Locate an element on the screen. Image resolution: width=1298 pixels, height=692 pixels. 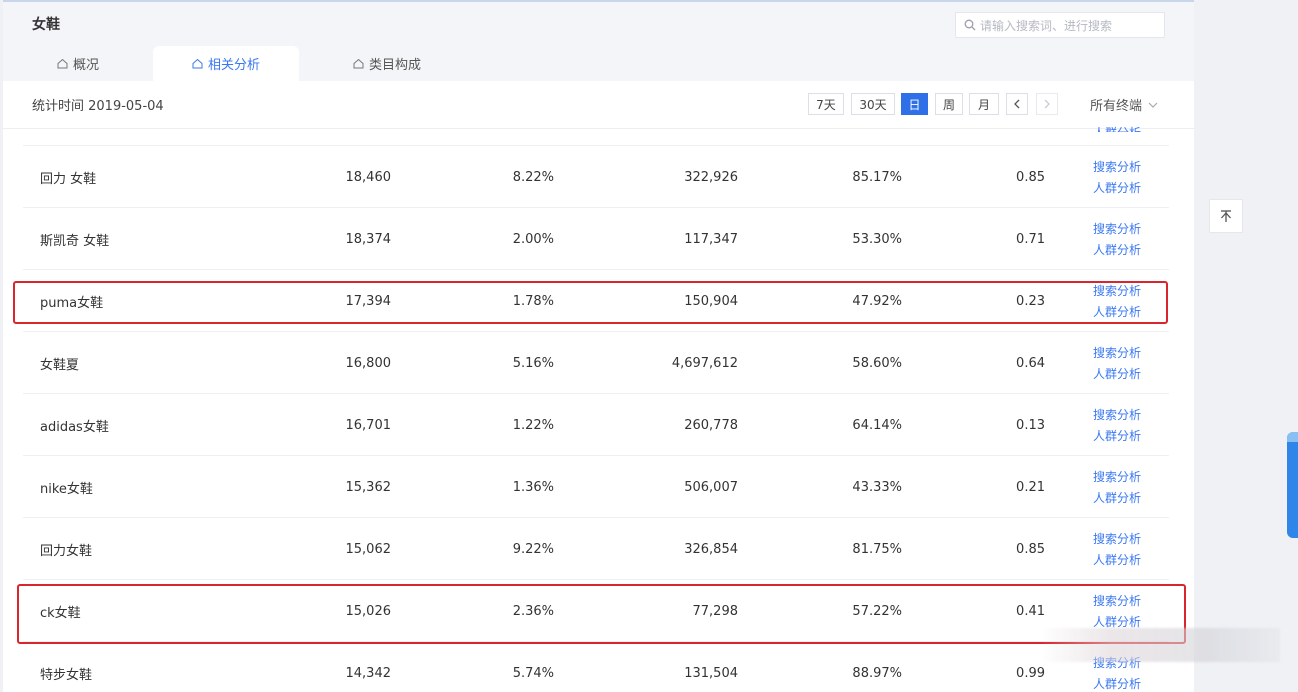
value-cell: 0.71 is located at coordinates (1030, 239).